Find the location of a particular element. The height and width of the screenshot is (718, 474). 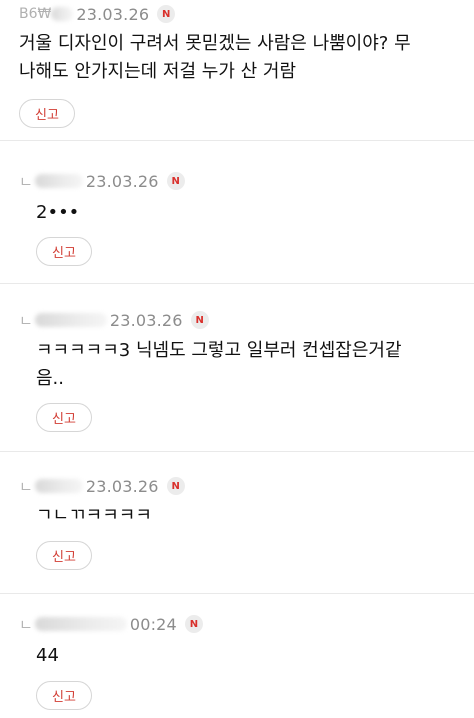

comment-text: 2••• is located at coordinates (58, 212).